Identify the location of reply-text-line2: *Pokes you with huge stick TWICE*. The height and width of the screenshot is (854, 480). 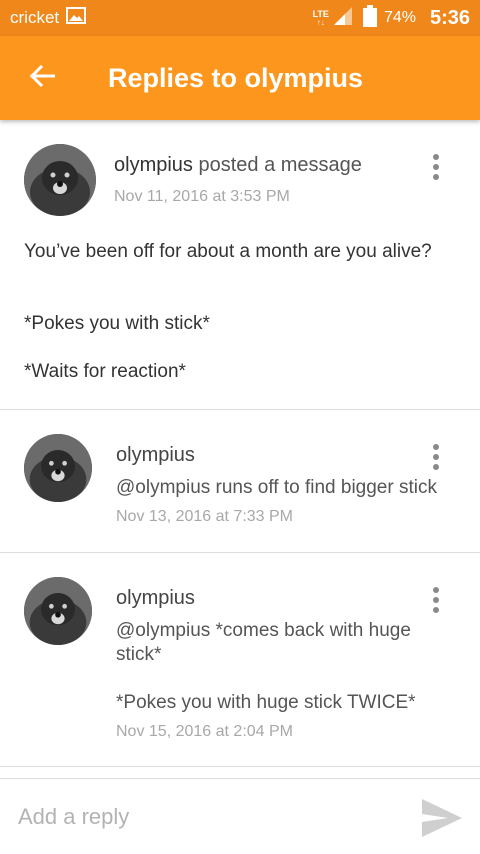
(266, 702).